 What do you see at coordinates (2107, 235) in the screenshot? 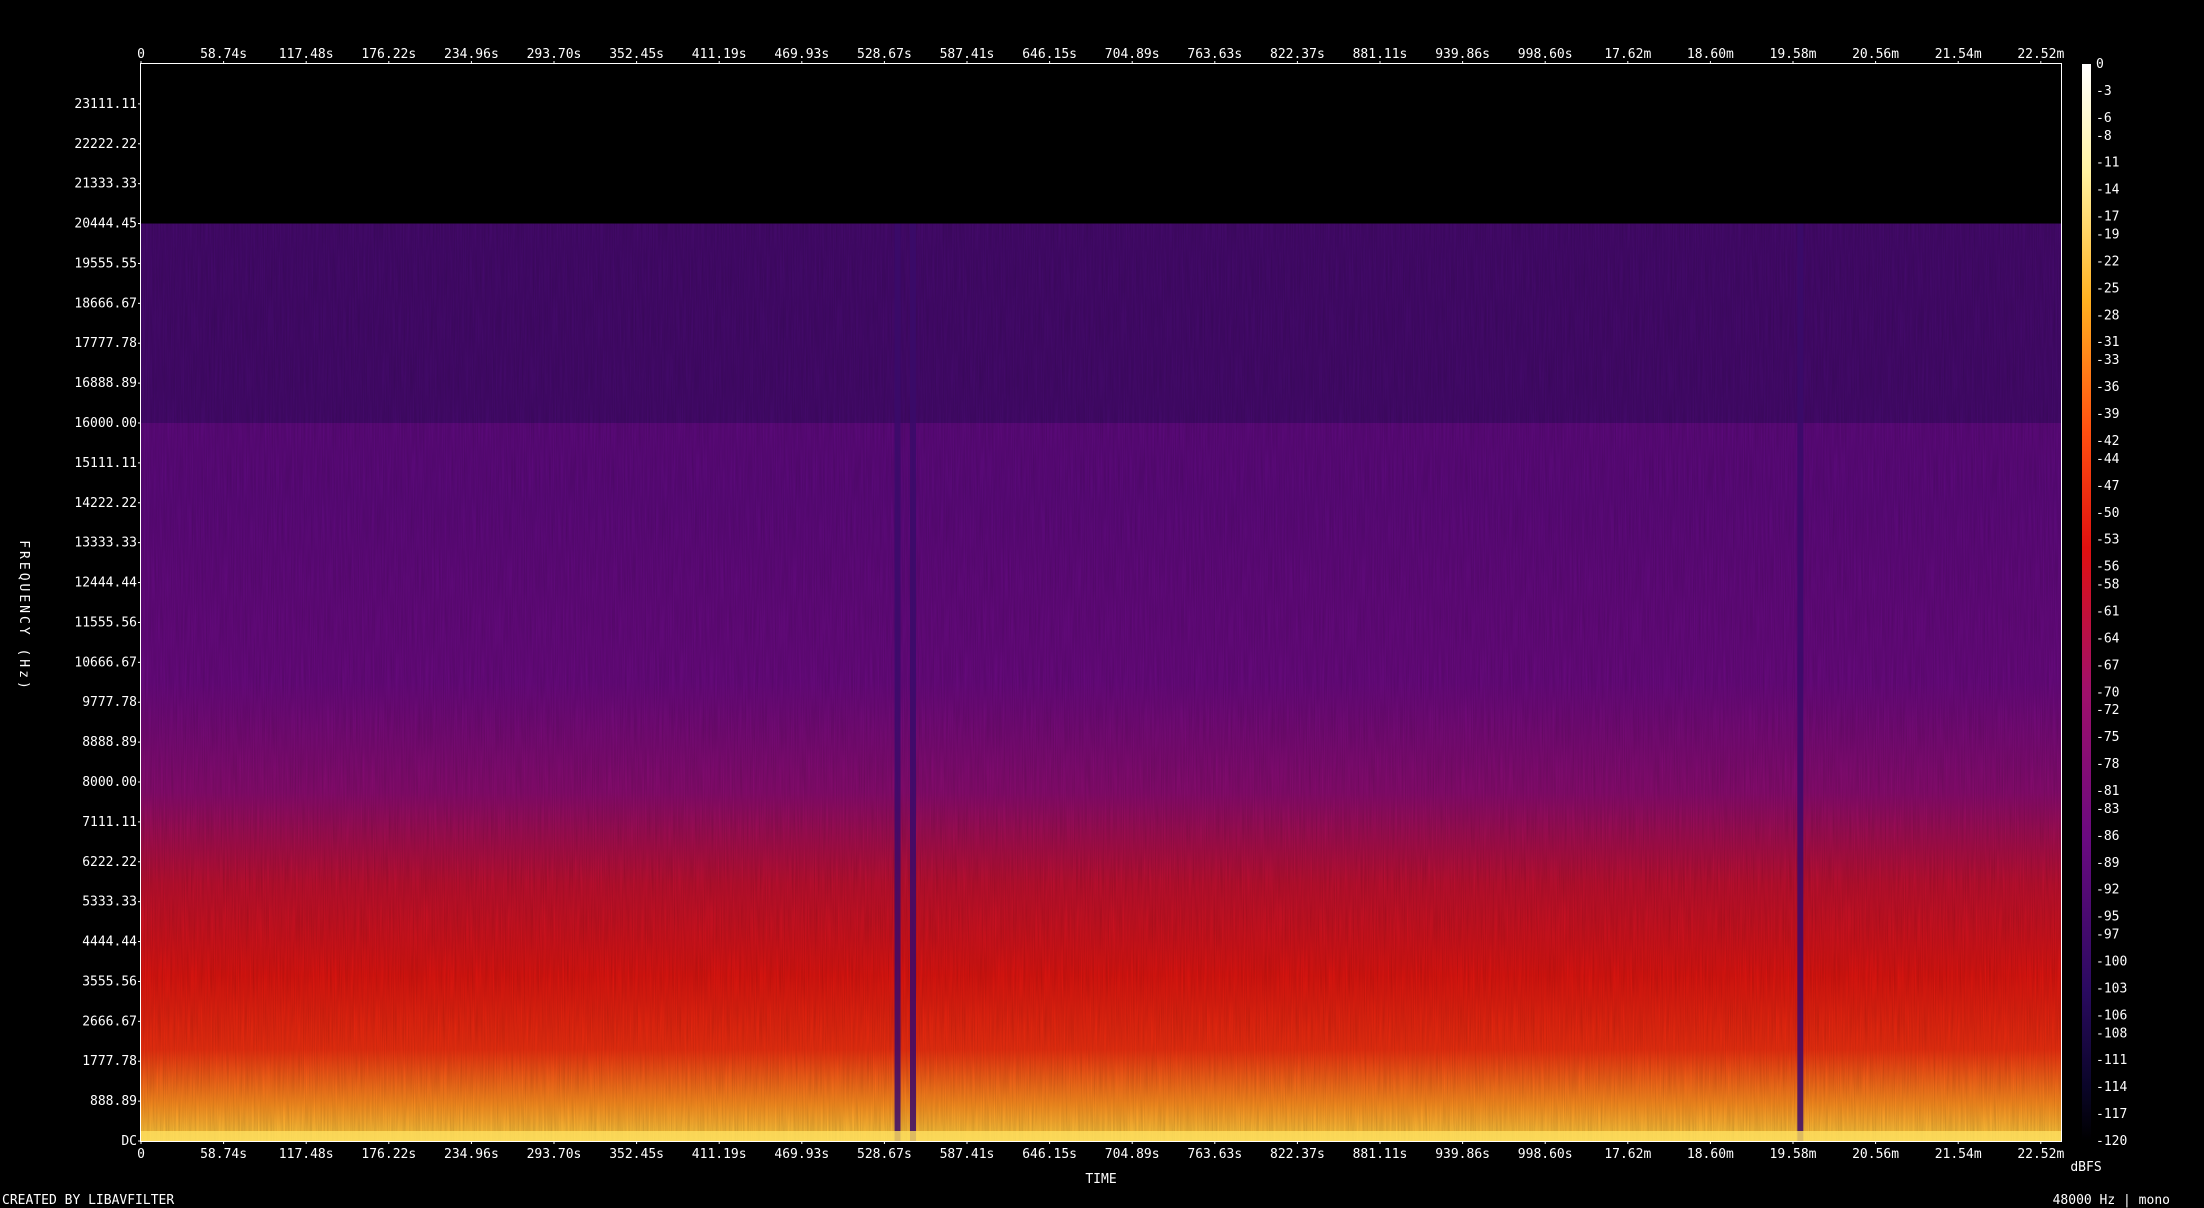
I see `colorbar-tick-label: -19` at bounding box center [2107, 235].